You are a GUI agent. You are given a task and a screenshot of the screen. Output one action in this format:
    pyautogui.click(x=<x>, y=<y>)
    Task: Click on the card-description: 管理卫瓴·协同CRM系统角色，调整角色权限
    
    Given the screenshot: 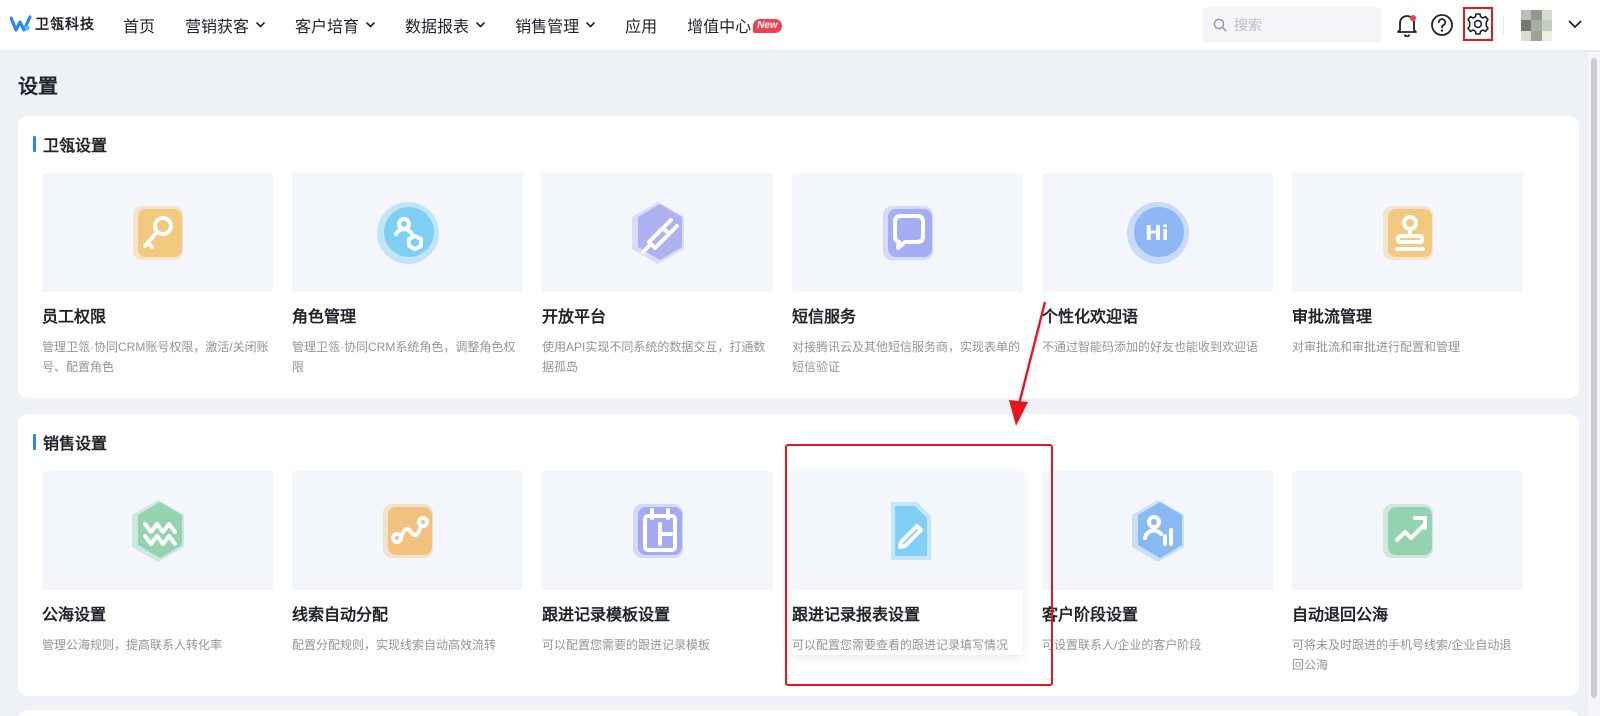 What is the action you would take?
    pyautogui.click(x=404, y=357)
    